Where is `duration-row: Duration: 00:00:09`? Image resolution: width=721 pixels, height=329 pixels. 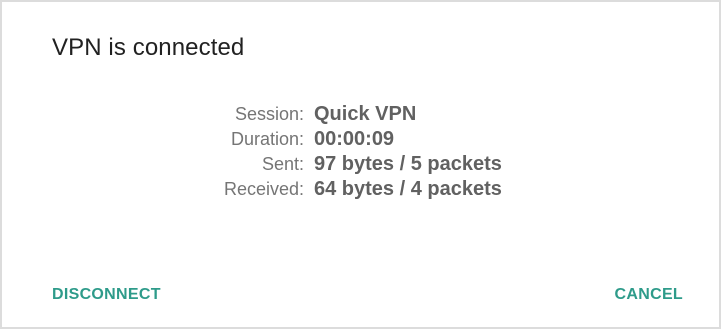 duration-row: Duration: 00:00:09 is located at coordinates (392, 139).